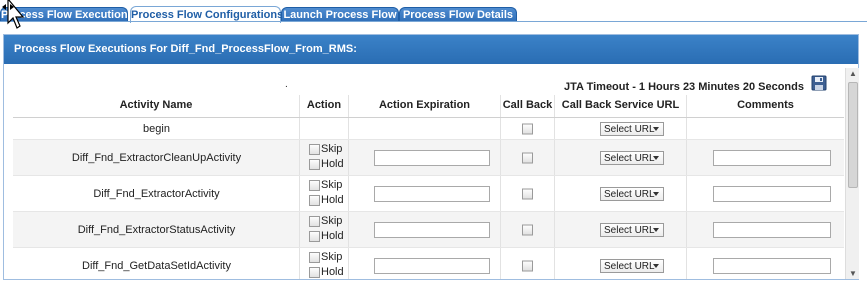 This screenshot has height=284, width=867. What do you see at coordinates (765, 105) in the screenshot?
I see `header-comments: Comments` at bounding box center [765, 105].